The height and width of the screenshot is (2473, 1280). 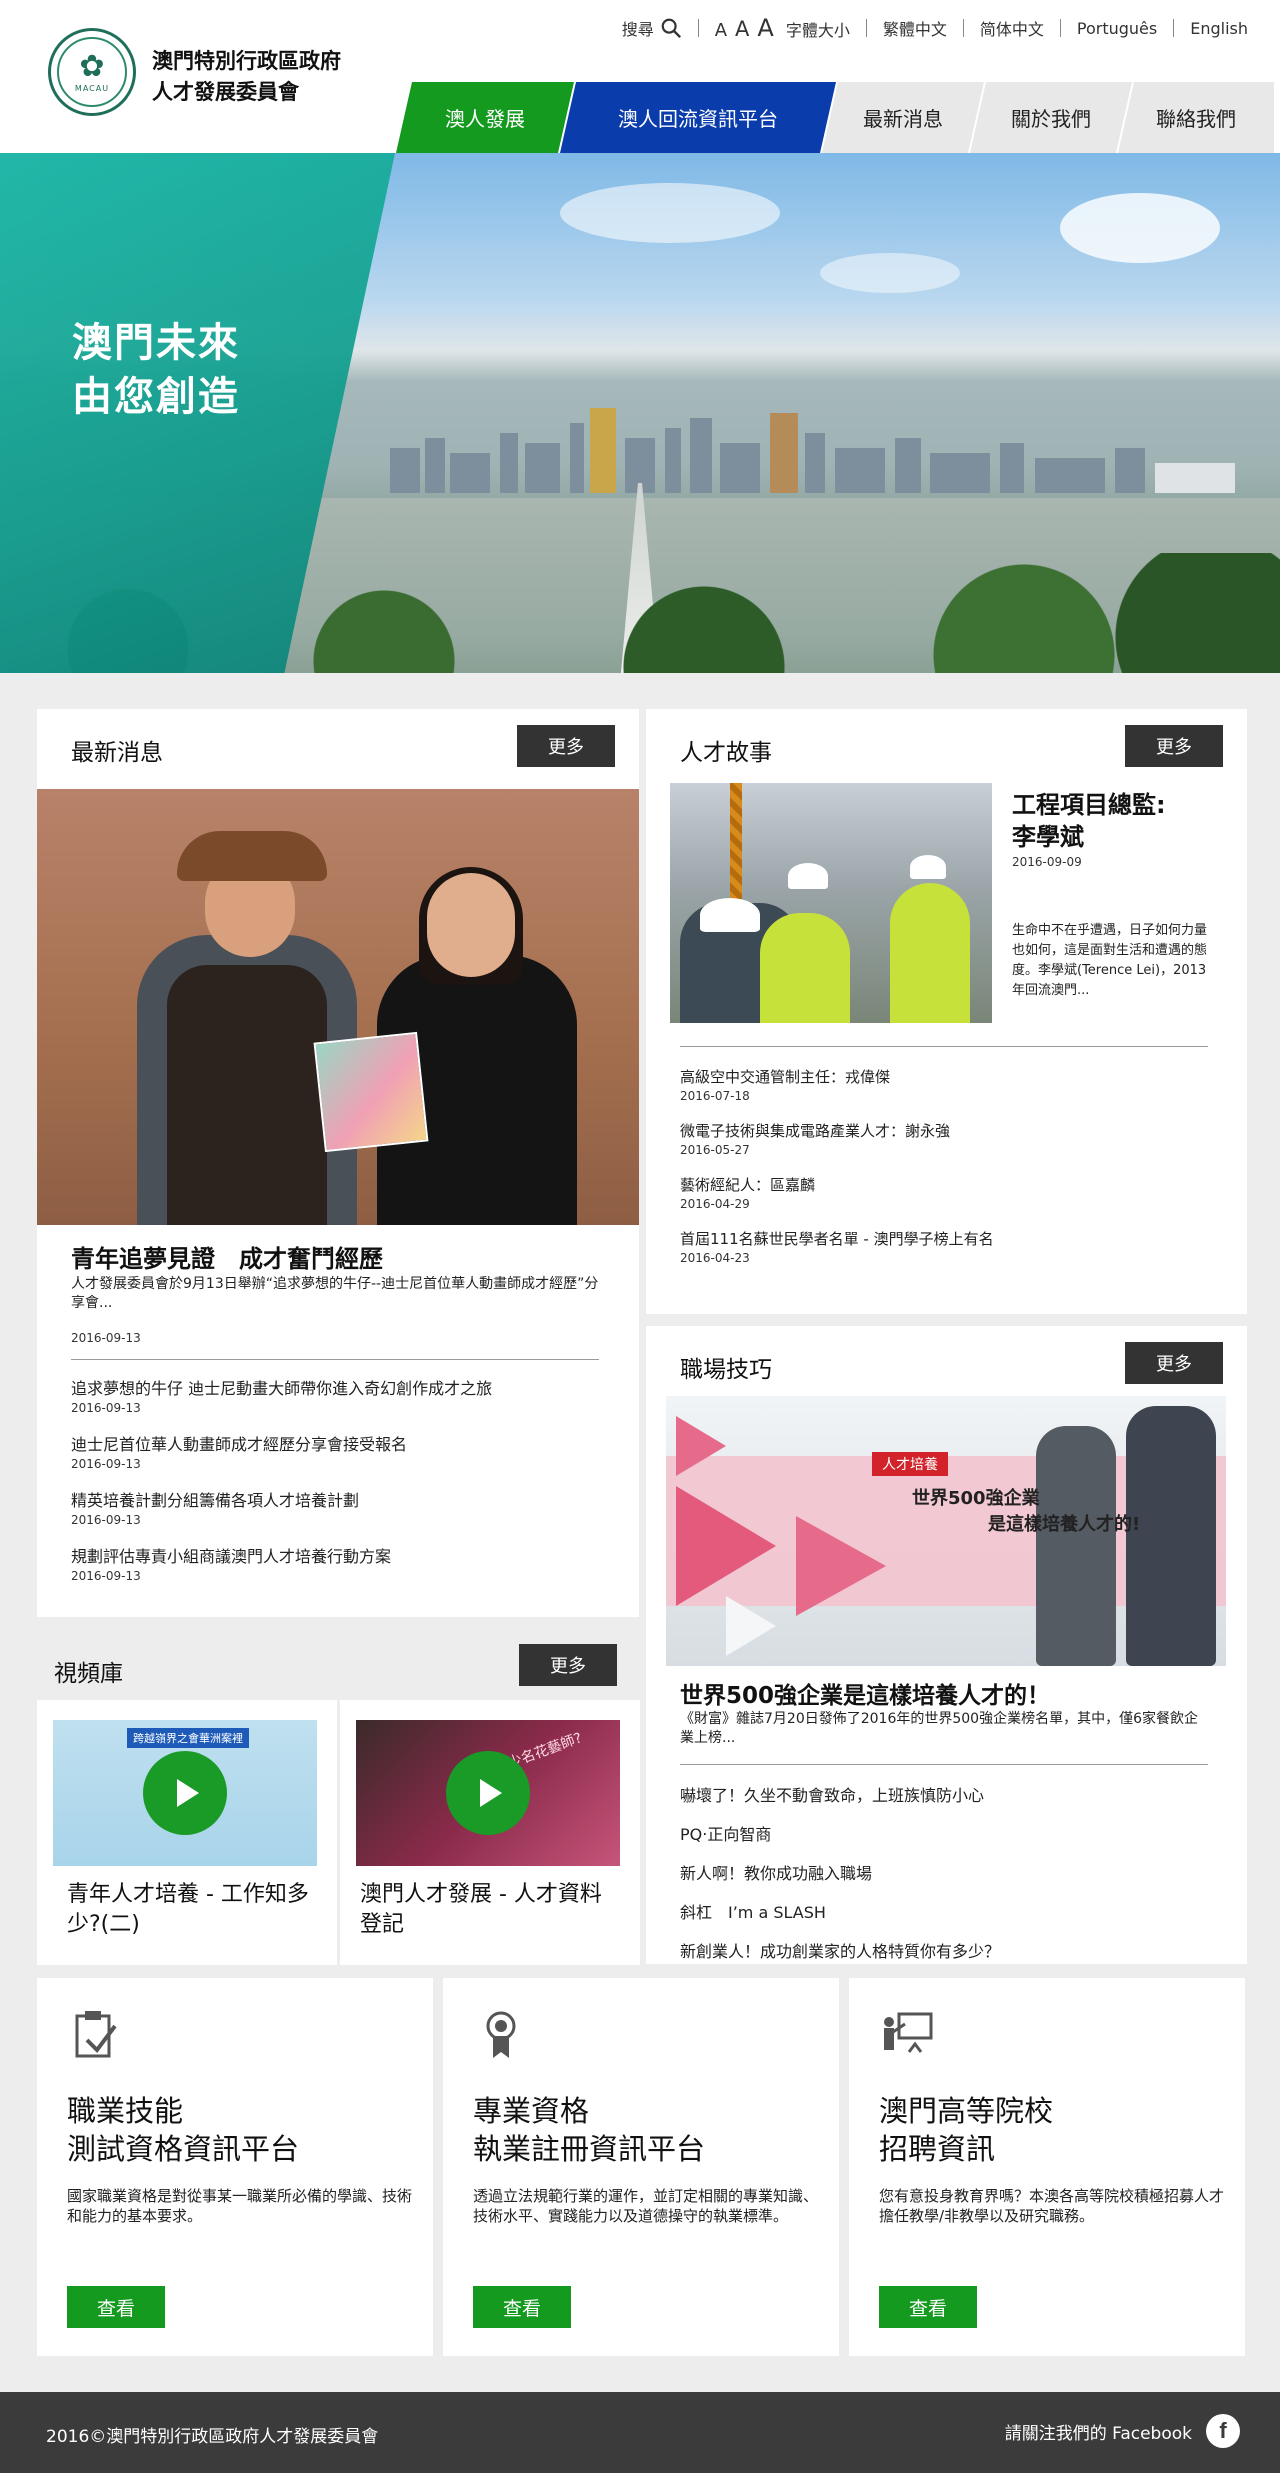 I want to click on lang-traditional-link: 繁體中文, so click(x=915, y=28).